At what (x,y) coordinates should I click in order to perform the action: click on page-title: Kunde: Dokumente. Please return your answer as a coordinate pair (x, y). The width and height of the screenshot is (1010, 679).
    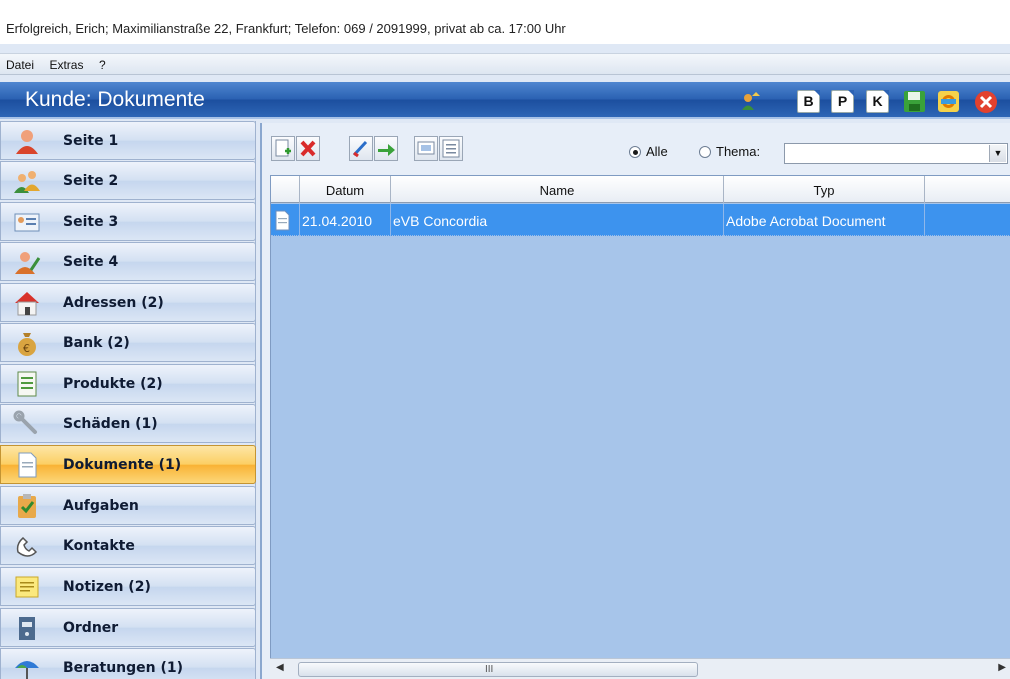
    Looking at the image, I should click on (115, 99).